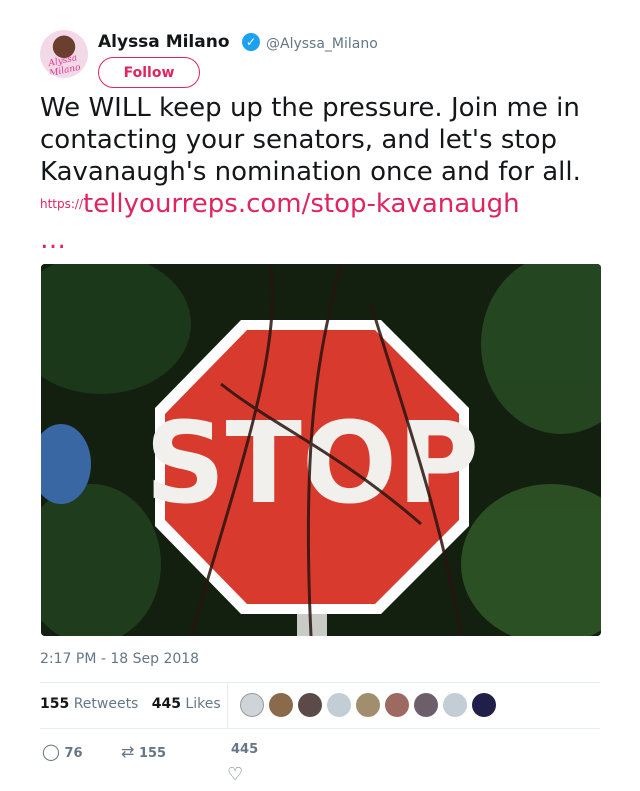 The image size is (640, 791). Describe the element at coordinates (149, 72) in the screenshot. I see `follow-button: Follow` at that location.